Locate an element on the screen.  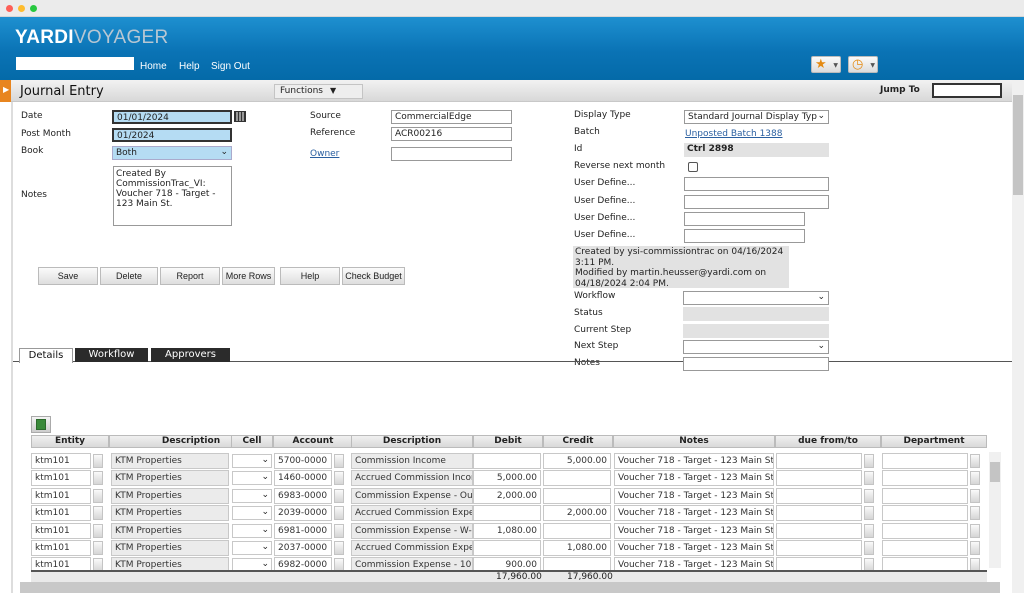
reference-input: ACR00216 is located at coordinates (451, 134).